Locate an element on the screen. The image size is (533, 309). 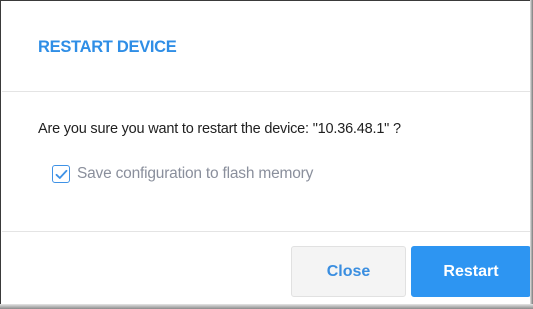
save-config-label: Save configuration to flash memory is located at coordinates (195, 174).